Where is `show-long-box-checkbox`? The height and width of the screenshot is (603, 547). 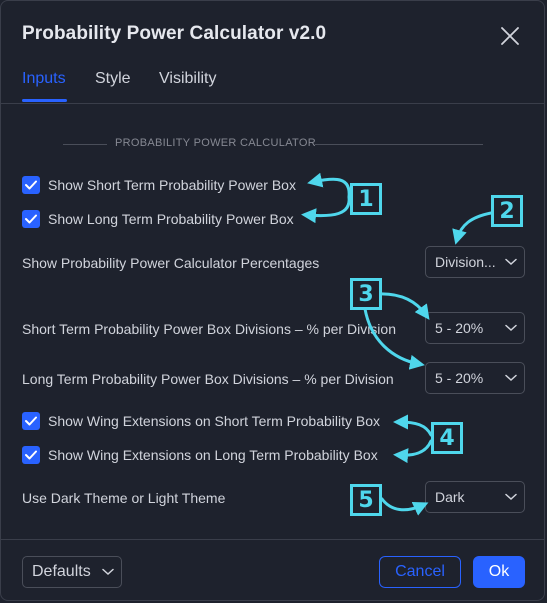
show-long-box-checkbox is located at coordinates (31, 219).